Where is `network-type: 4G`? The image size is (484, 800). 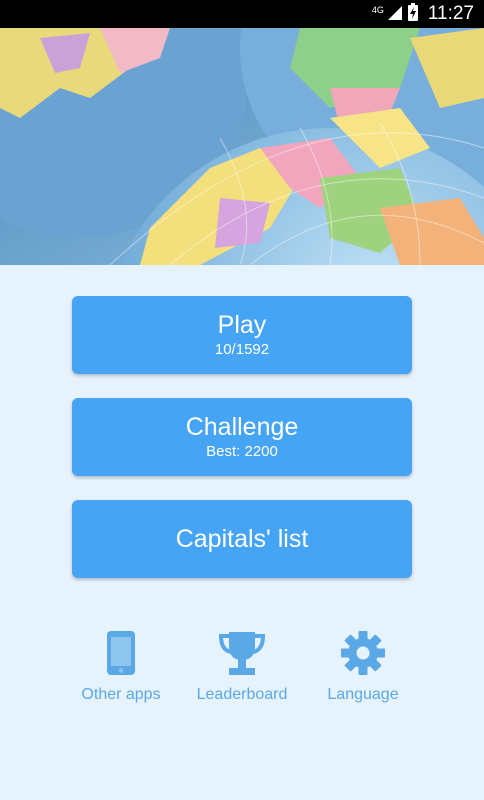 network-type: 4G is located at coordinates (377, 10).